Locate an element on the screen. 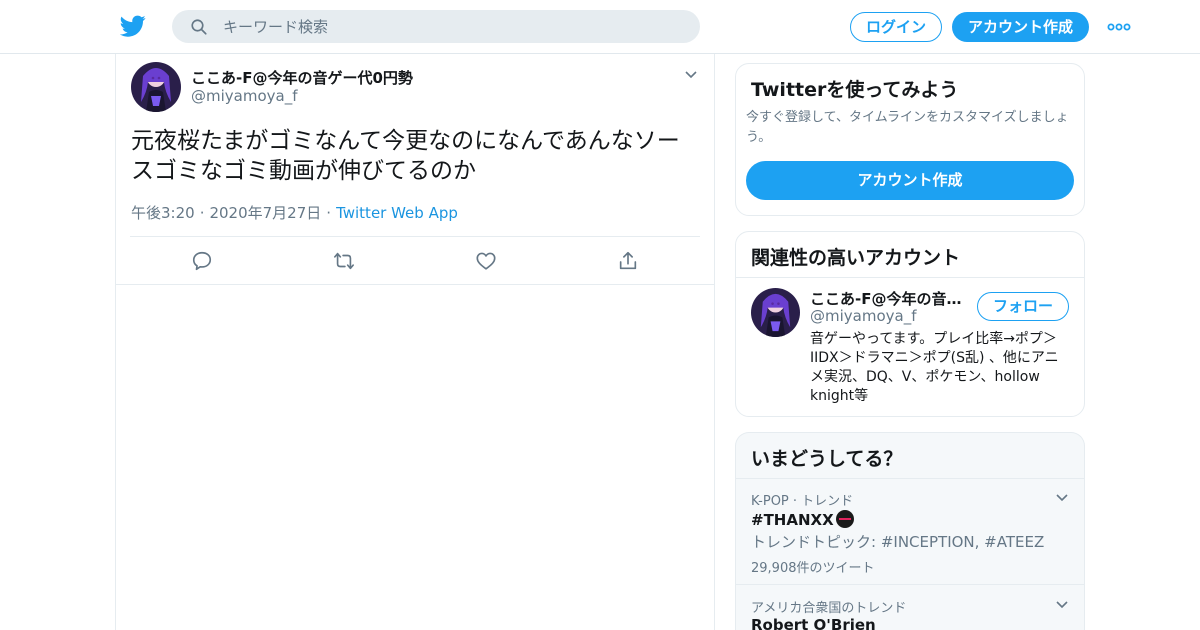  tweet-date: 2020年7月27日 is located at coordinates (265, 213).